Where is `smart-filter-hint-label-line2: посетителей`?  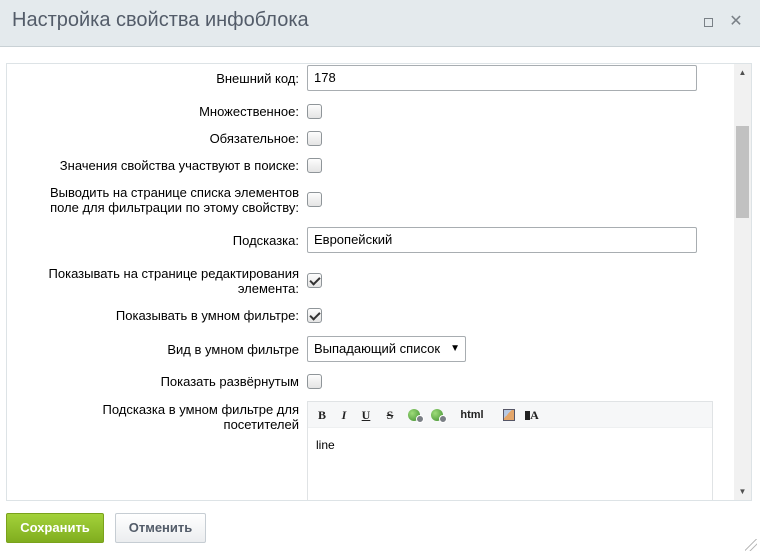 smart-filter-hint-label-line2: посетителей is located at coordinates (261, 424).